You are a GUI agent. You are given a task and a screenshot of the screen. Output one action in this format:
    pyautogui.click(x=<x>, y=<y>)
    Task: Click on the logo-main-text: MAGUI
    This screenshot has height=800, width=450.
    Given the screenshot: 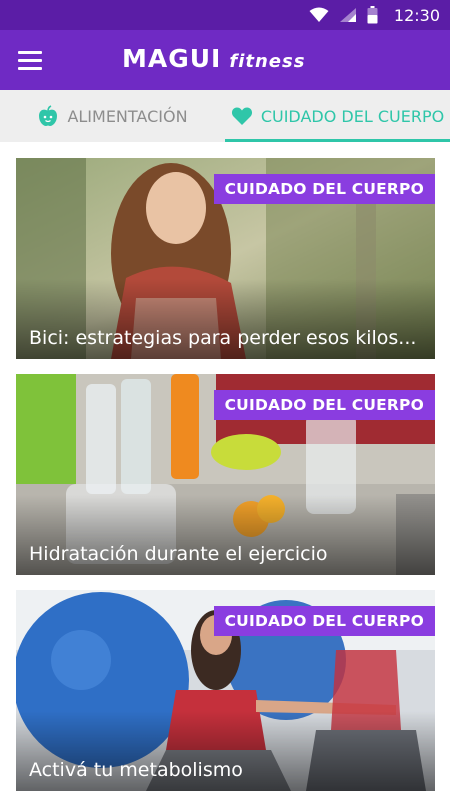 What is the action you would take?
    pyautogui.click(x=172, y=58)
    